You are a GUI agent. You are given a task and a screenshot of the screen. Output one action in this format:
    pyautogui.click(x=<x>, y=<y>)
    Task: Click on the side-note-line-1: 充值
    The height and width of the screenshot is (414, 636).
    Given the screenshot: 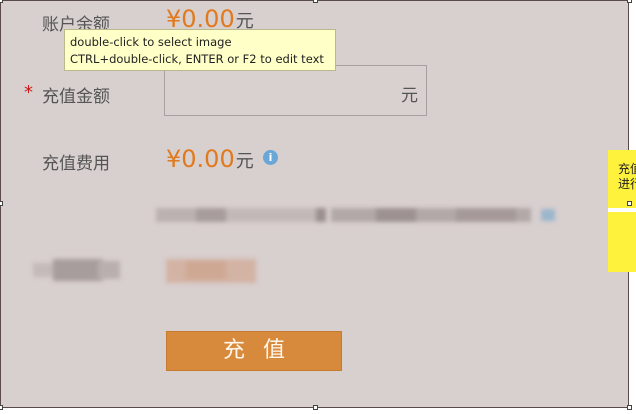 What is the action you would take?
    pyautogui.click(x=627, y=169)
    